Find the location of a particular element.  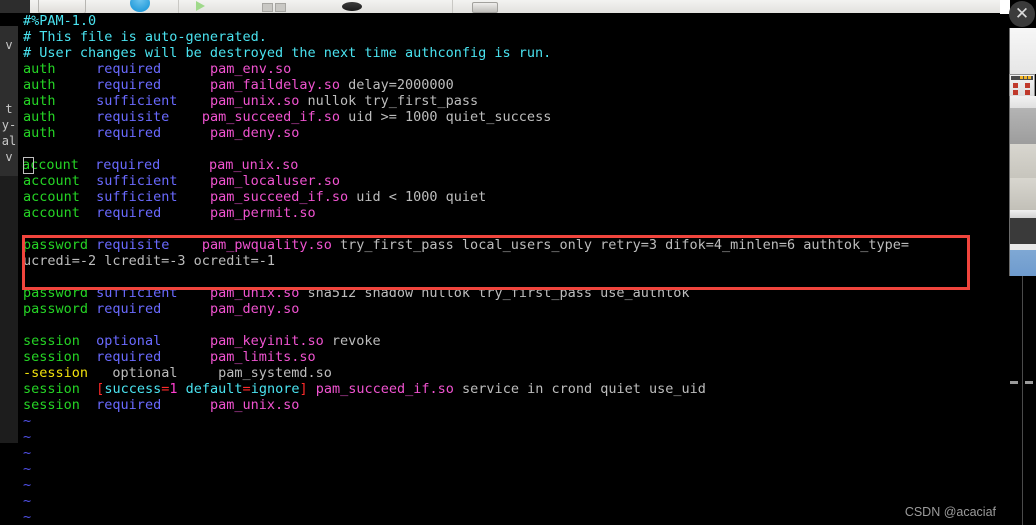

background-window-sliver: v t y- al v is located at coordinates (9, 269).